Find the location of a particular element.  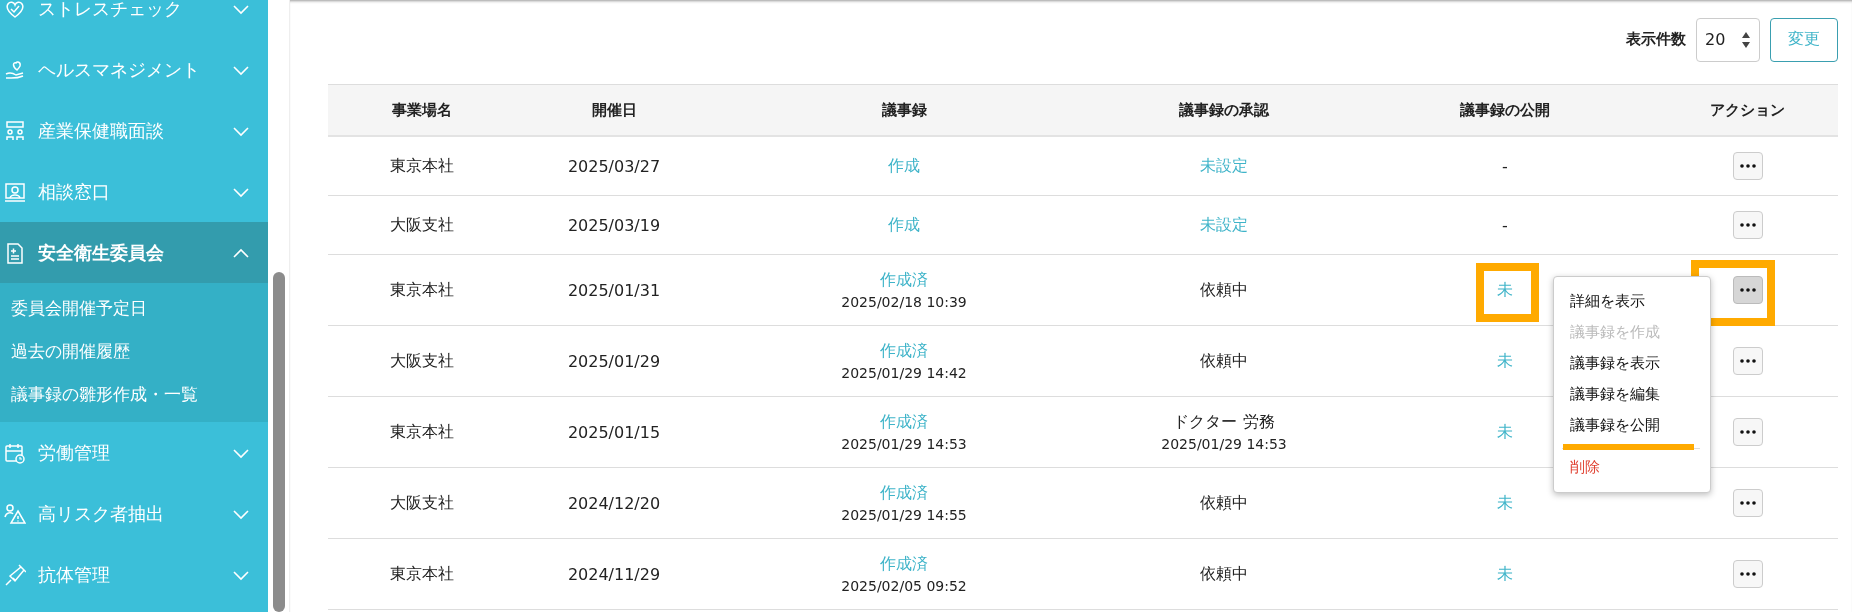

submenu-item: 過去の開催履歴 is located at coordinates (134, 351).